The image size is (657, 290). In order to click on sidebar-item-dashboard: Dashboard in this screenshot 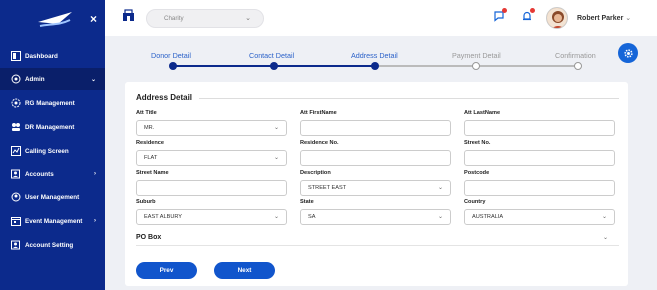, I will do `click(52, 56)`.